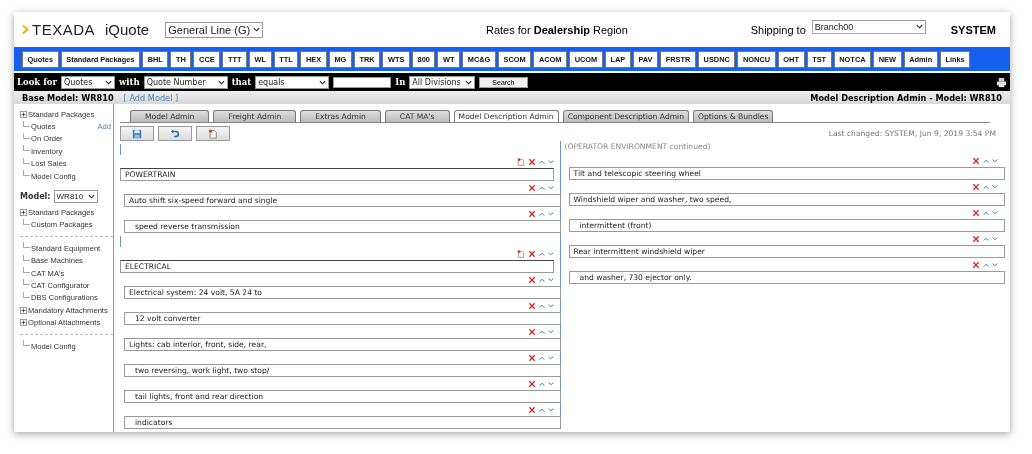  I want to click on region-title: Rates for Dealership Region, so click(556, 29).